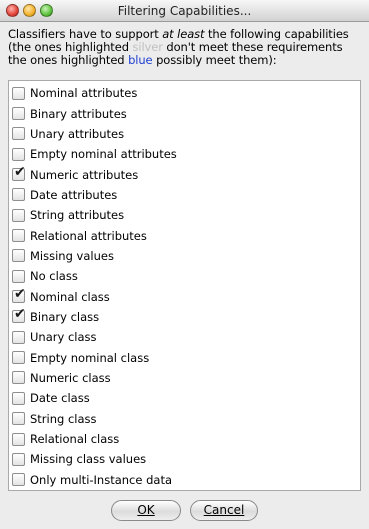  Describe the element at coordinates (77, 215) in the screenshot. I see `capability-label: String attributes` at that location.